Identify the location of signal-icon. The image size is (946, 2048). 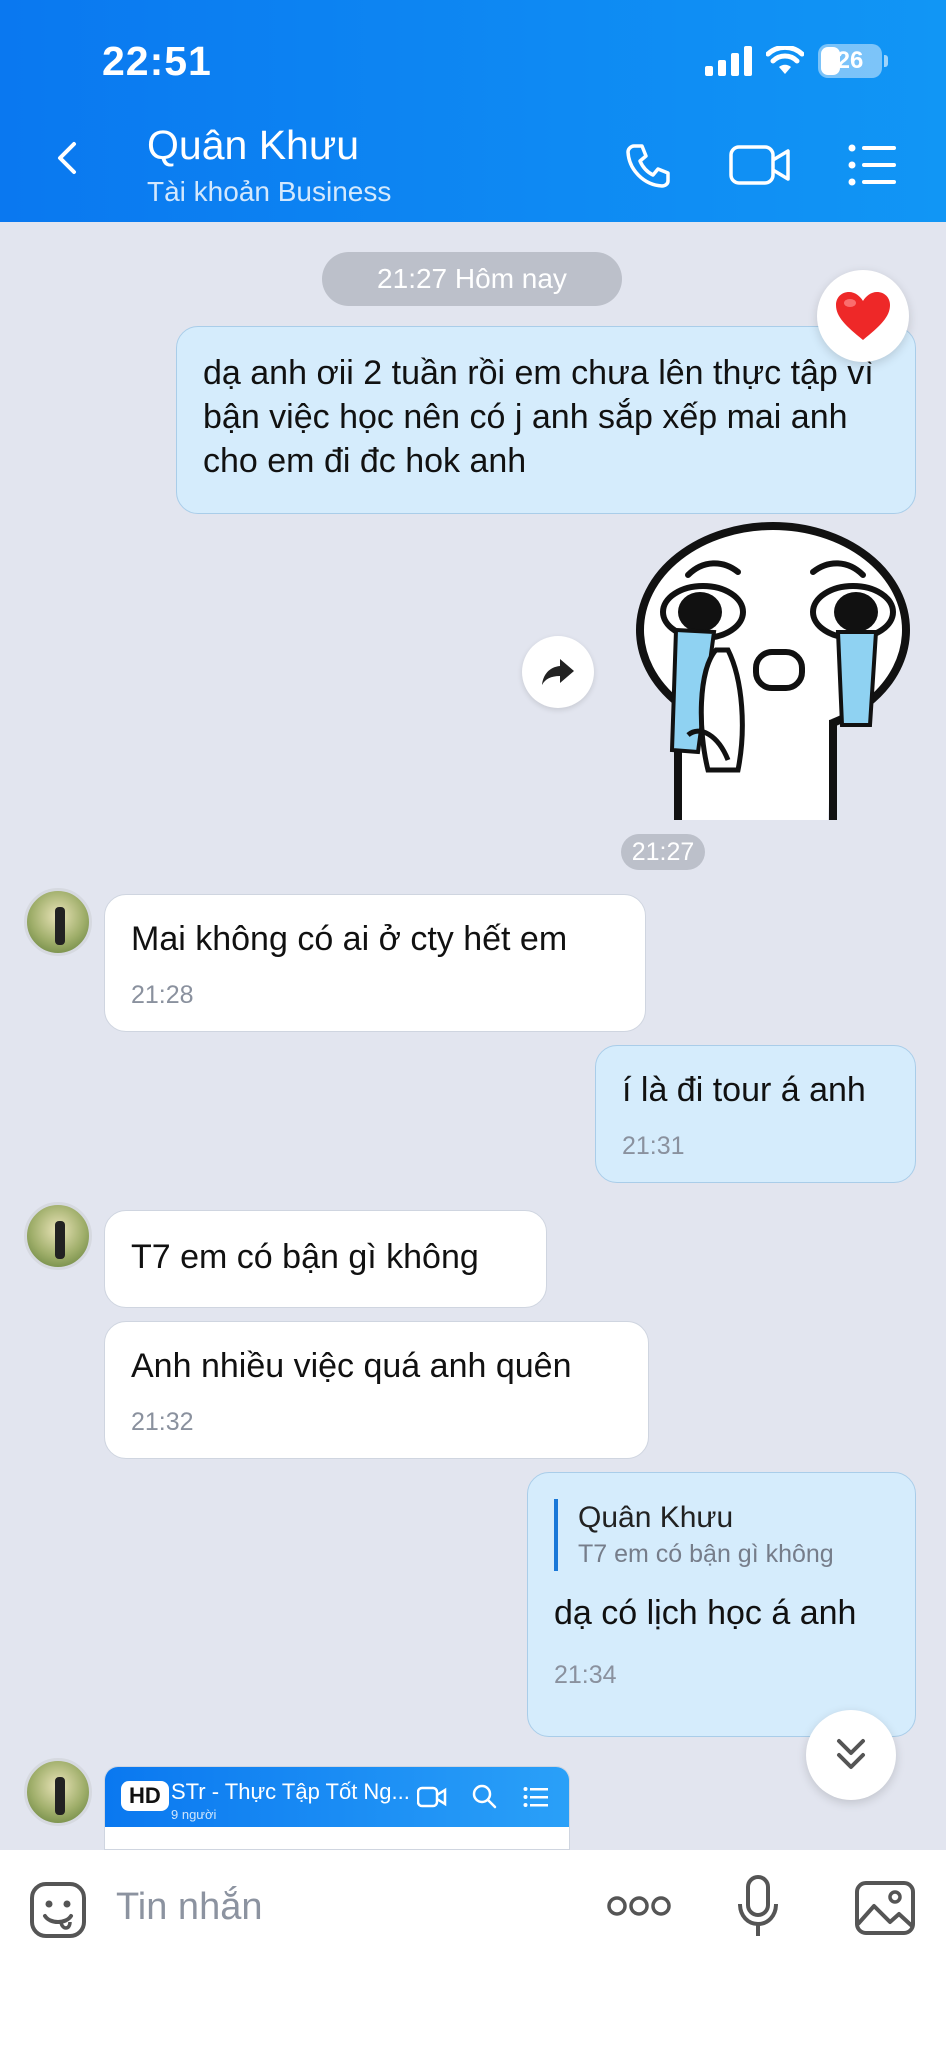
(728, 61).